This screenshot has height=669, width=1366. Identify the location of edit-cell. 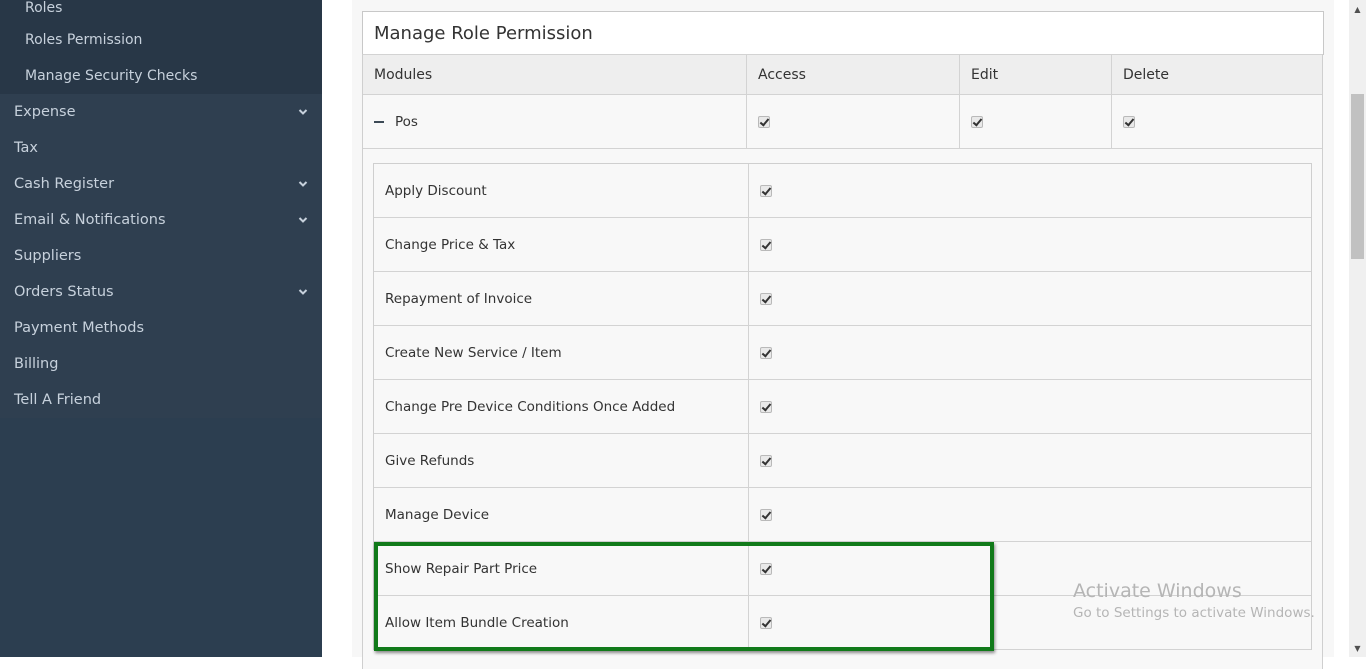
(1036, 121).